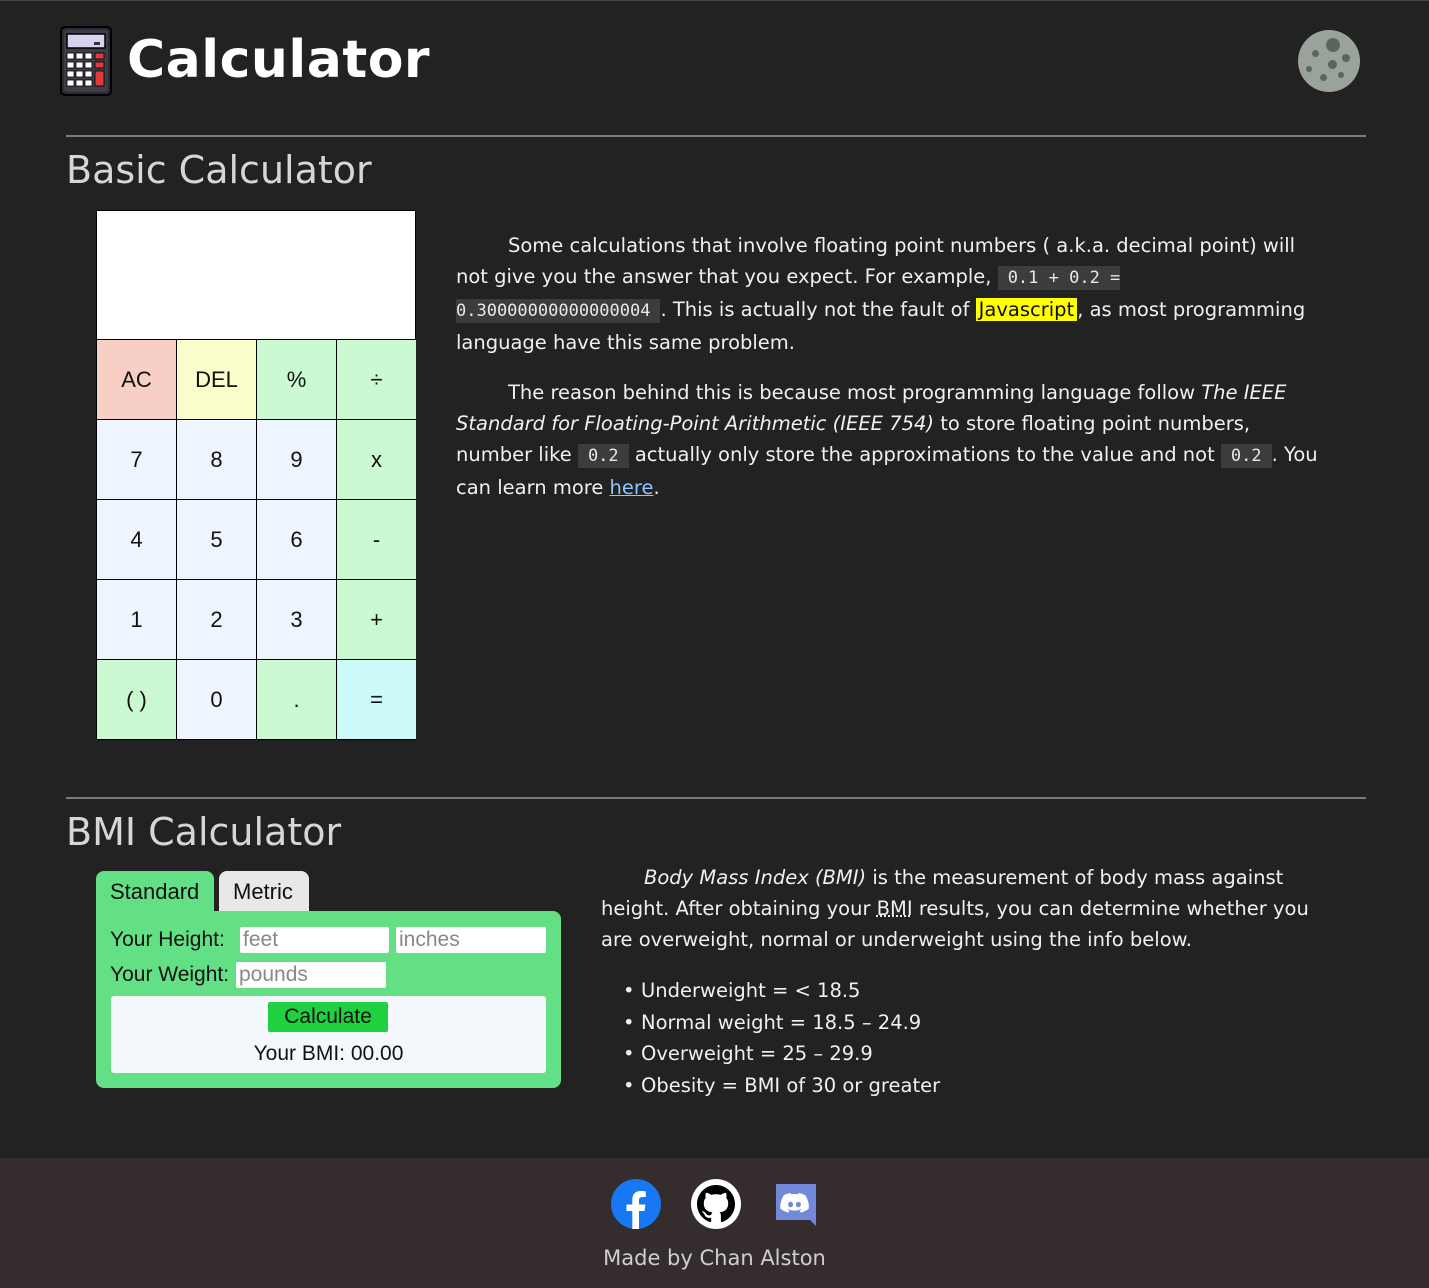 This screenshot has height=1288, width=1429. What do you see at coordinates (716, 1204) in the screenshot?
I see `github-icon` at bounding box center [716, 1204].